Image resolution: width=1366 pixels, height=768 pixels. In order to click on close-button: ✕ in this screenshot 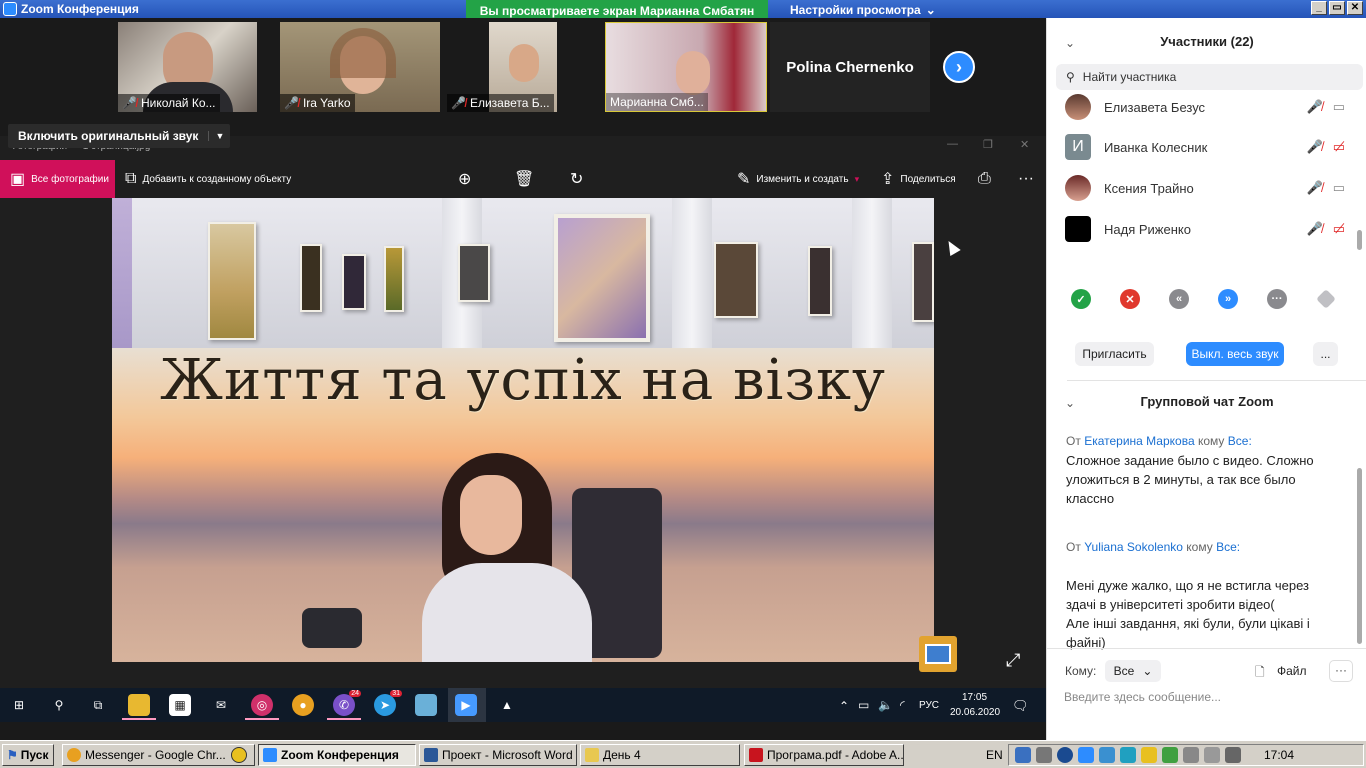, I will do `click(1355, 8)`.